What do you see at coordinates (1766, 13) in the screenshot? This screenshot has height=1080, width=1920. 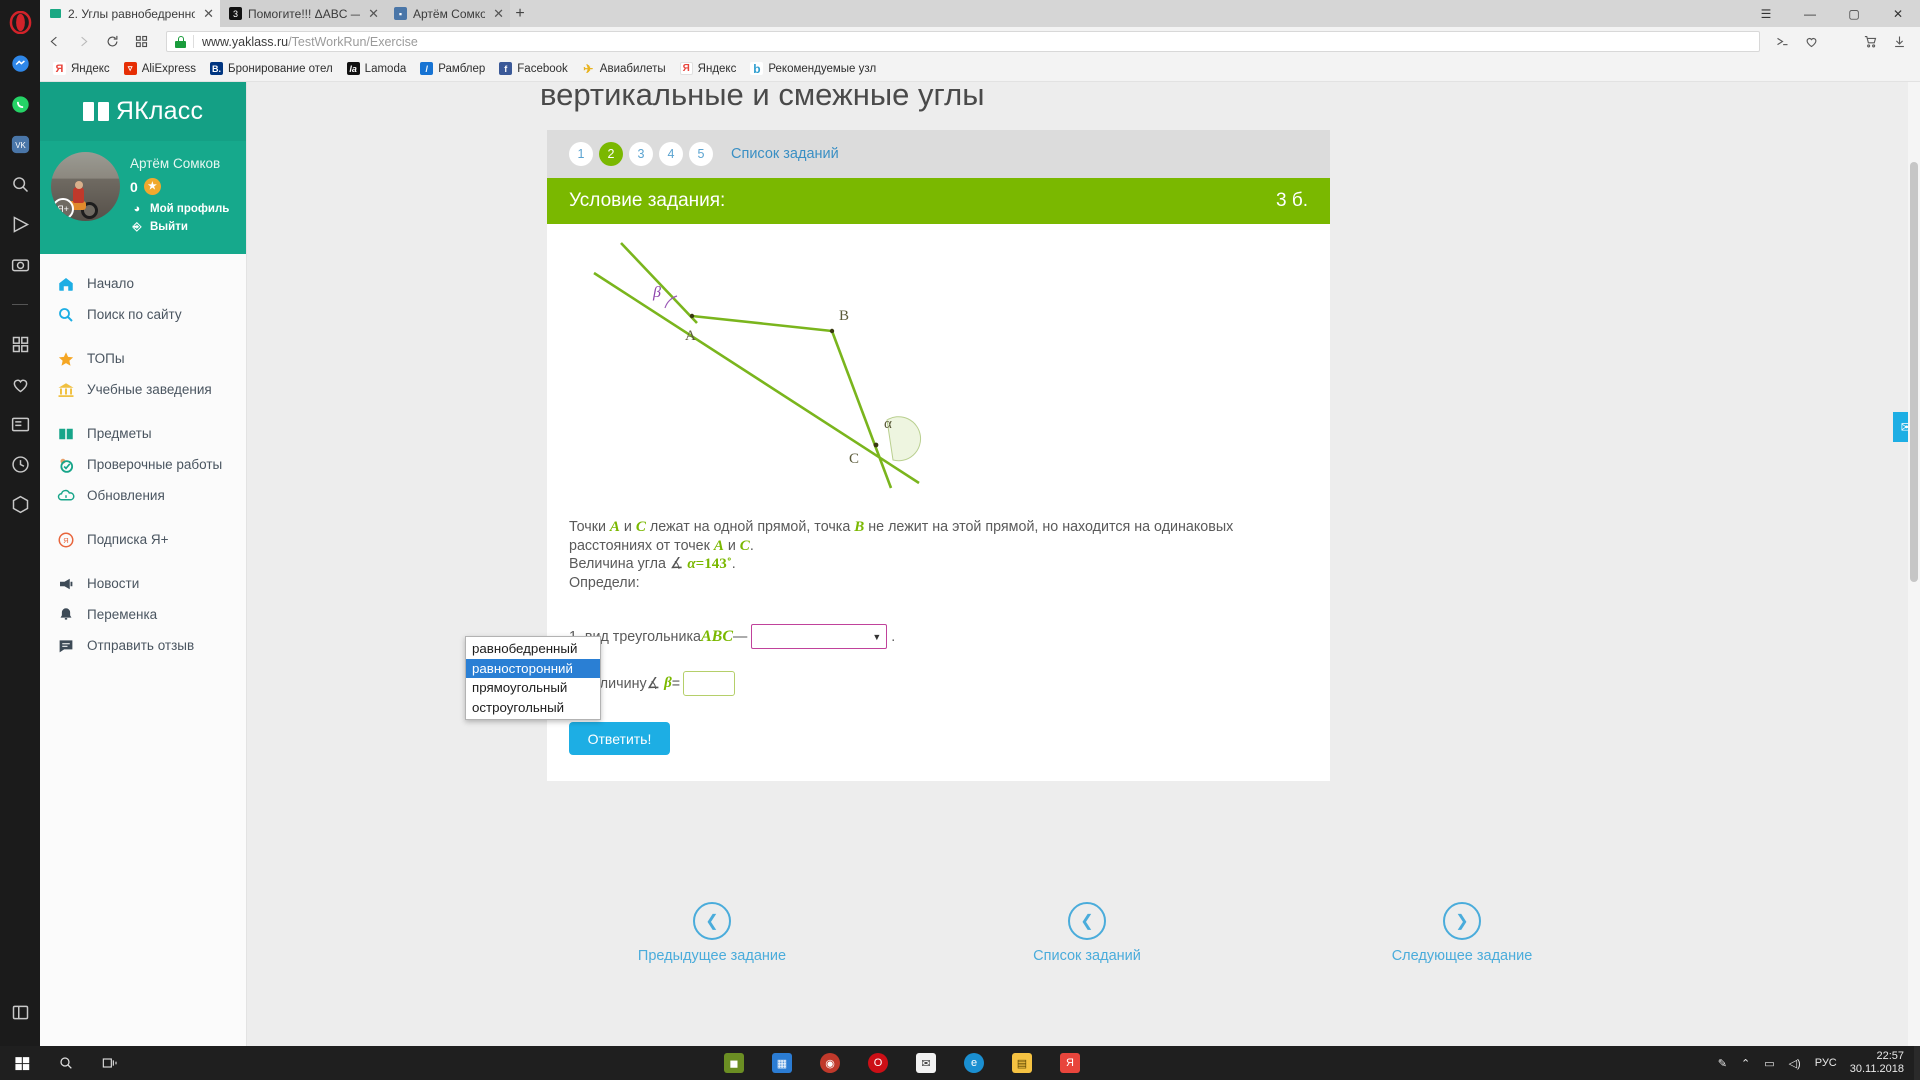 I see `browser-menu-icon: ☰` at bounding box center [1766, 13].